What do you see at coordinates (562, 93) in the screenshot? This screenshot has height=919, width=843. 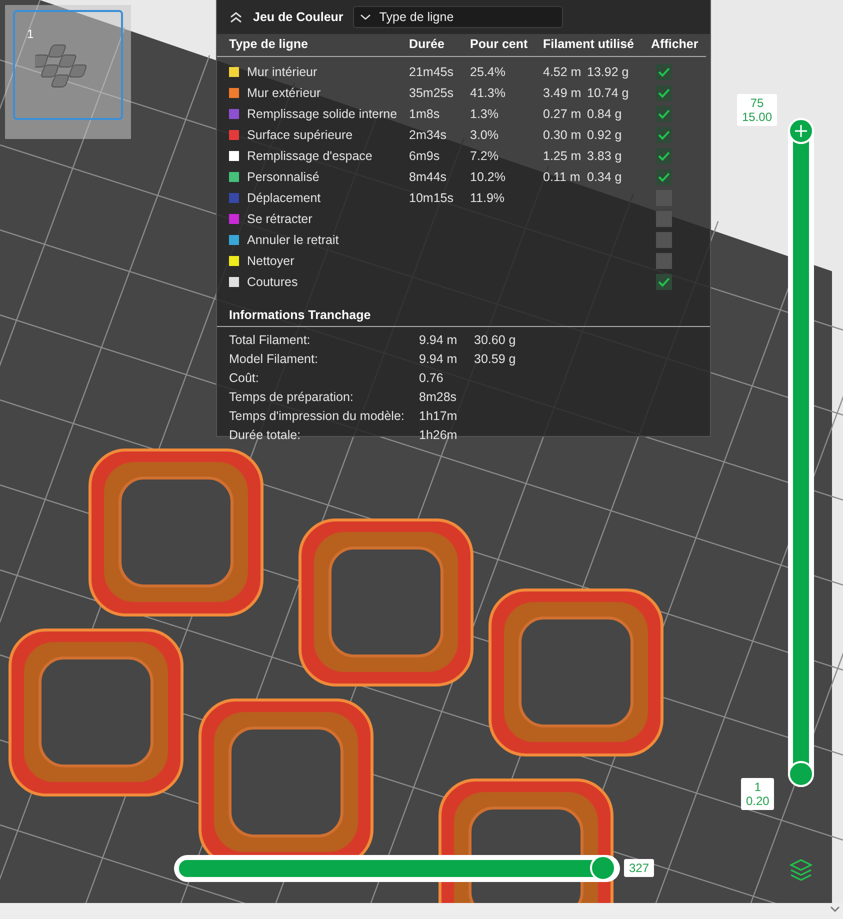 I see `filament-length: 3.49 m` at bounding box center [562, 93].